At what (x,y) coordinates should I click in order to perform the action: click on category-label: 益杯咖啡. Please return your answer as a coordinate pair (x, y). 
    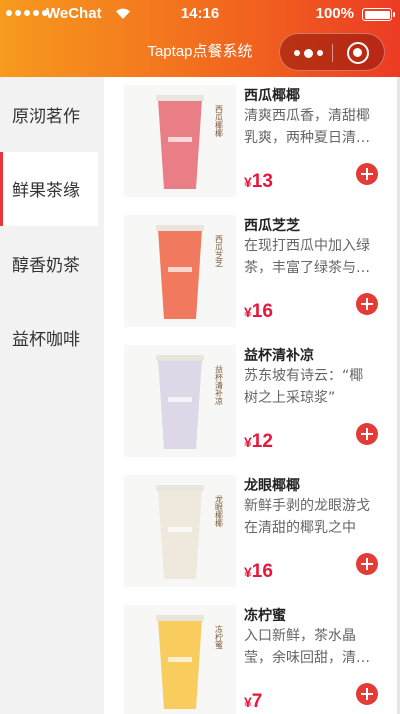
    Looking at the image, I should click on (46, 340).